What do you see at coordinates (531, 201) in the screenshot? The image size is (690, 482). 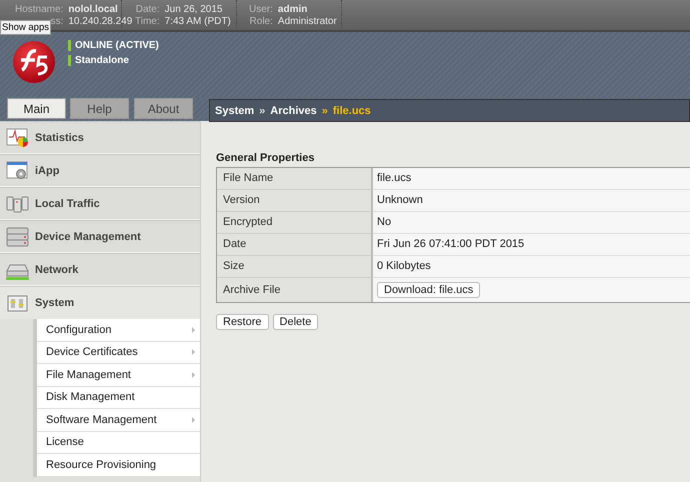 I see `property-value: Unknown` at bounding box center [531, 201].